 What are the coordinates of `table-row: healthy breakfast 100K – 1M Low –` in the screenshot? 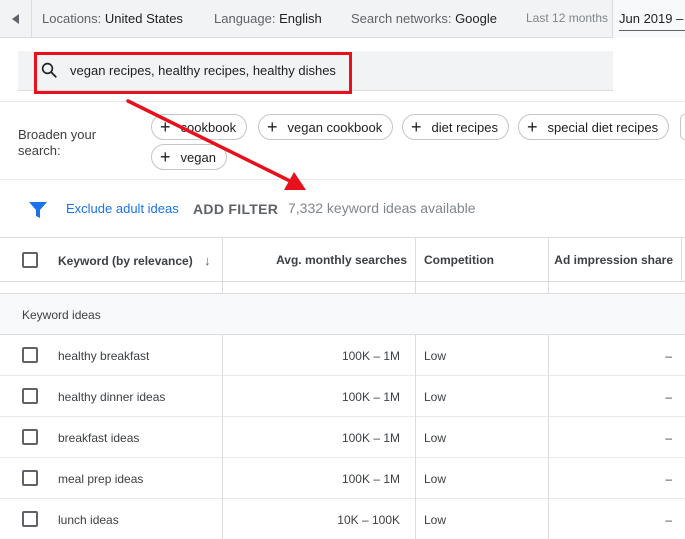 It's located at (342, 355).